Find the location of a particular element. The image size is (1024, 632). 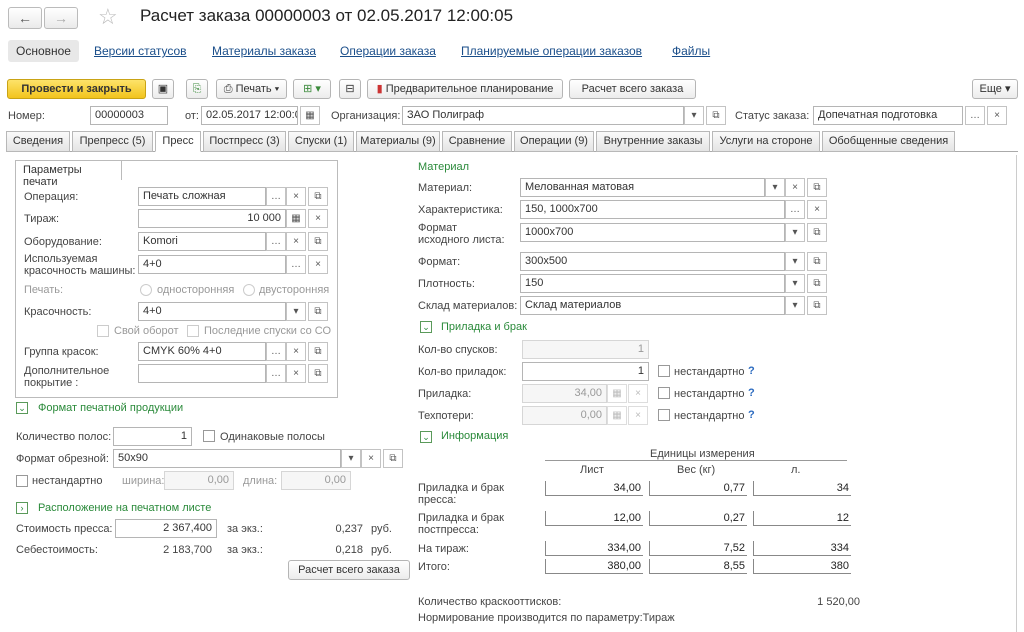

status-field: Допечатная подготовка is located at coordinates (888, 115).